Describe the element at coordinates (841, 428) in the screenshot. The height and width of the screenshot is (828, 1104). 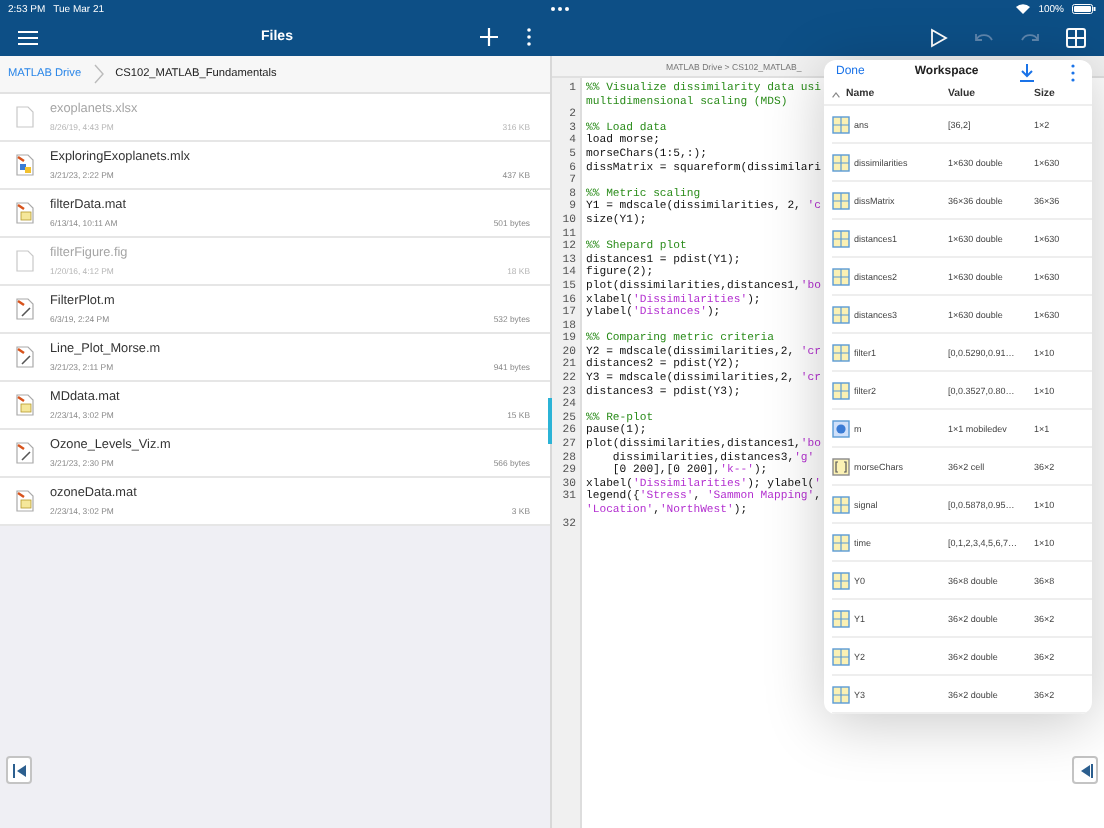
I see `object-icon` at that location.